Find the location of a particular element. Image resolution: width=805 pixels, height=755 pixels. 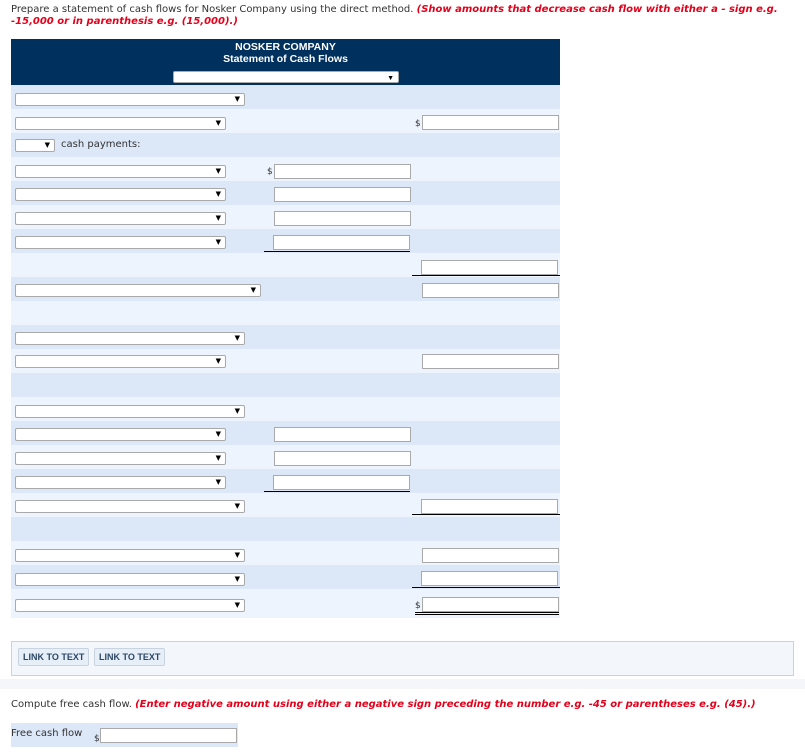

free-cash-flow-input is located at coordinates (168, 735).